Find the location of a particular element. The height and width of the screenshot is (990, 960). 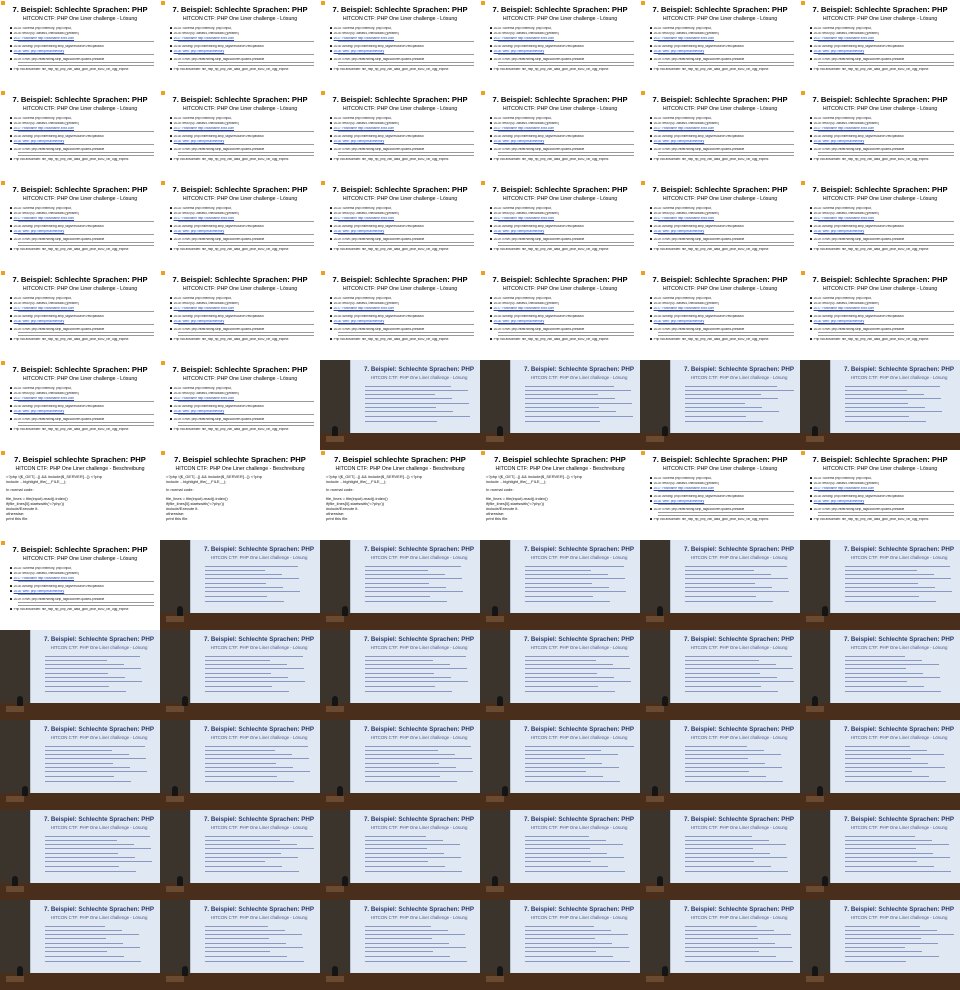

stage-floor is located at coordinates (80, 891).